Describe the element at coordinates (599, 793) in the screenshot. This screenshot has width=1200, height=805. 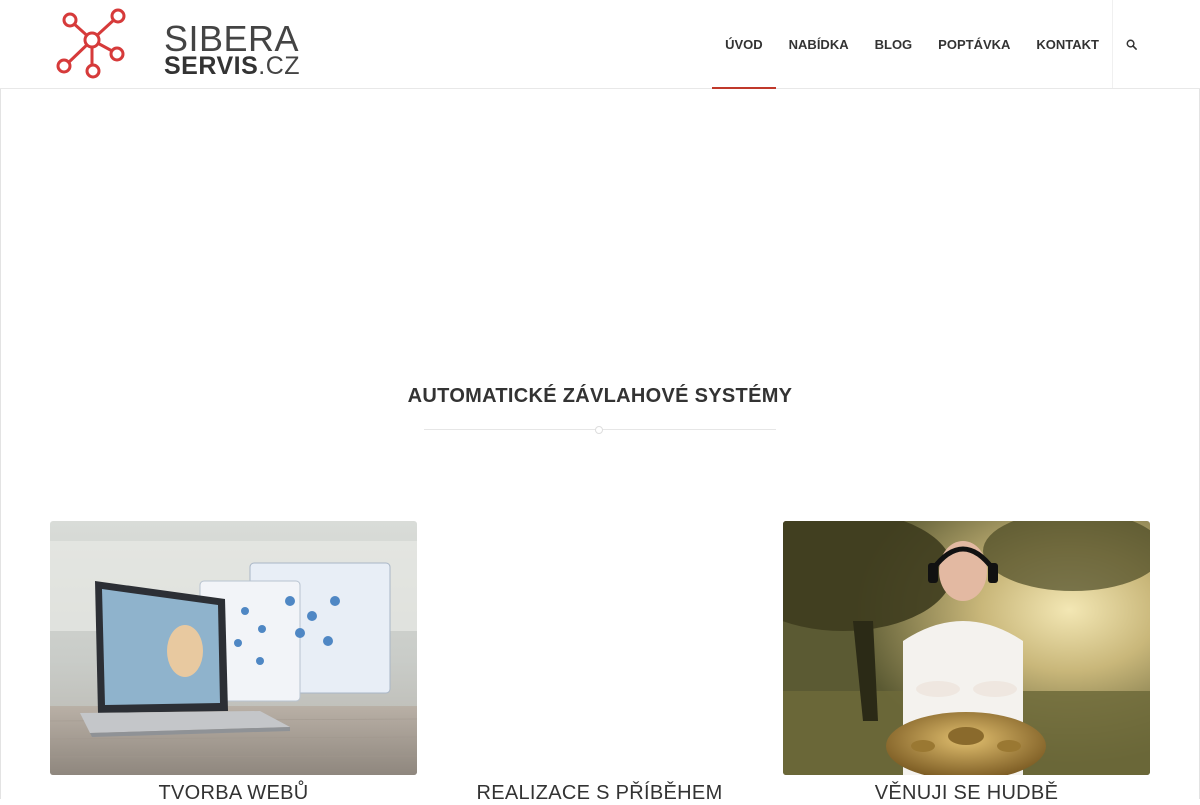
I see `card-title-story: REALIZACE S PŘÍBĚHEM` at that location.